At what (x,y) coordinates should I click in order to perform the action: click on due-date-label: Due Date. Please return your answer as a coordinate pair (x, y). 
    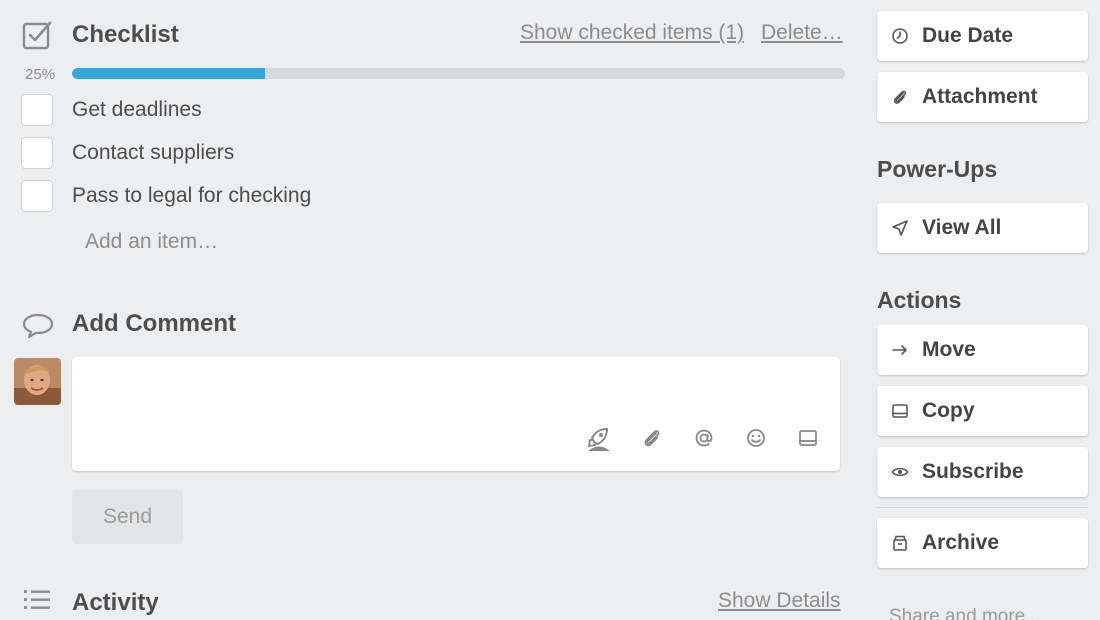
    Looking at the image, I should click on (968, 35).